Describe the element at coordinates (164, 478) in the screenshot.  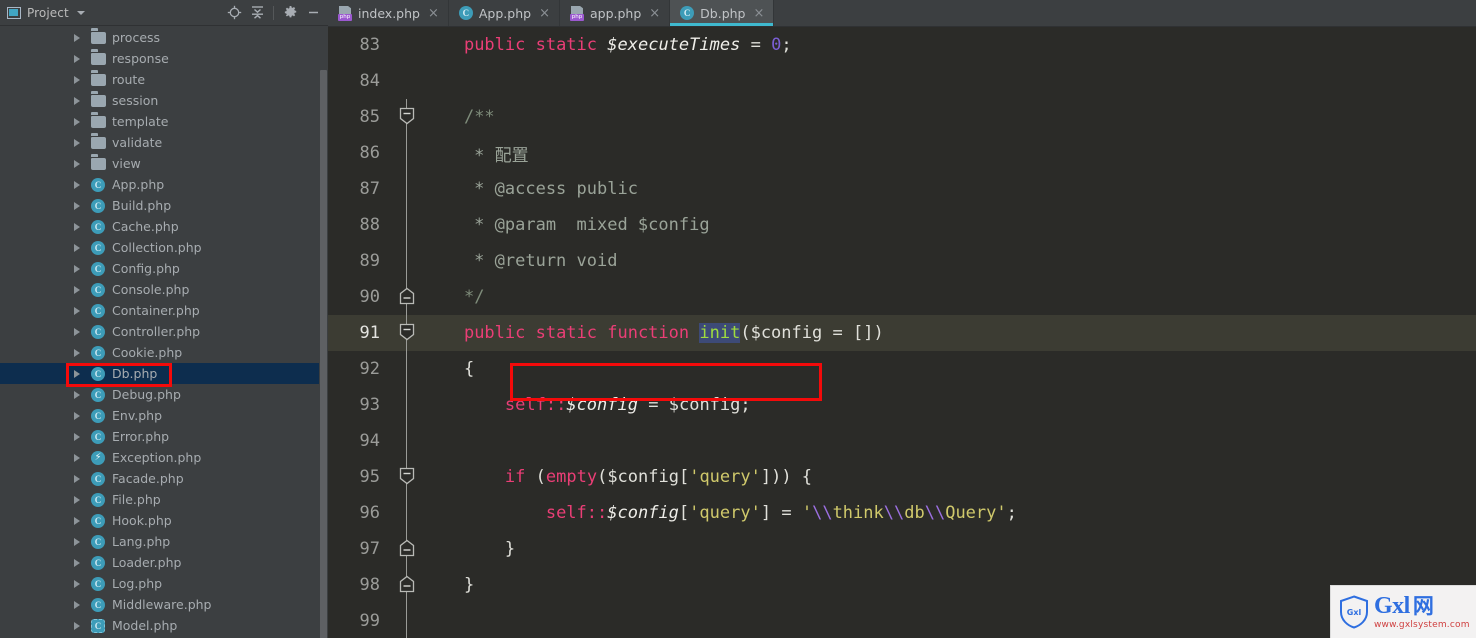
I see `tree-item-facade-php: C Facade.php` at that location.